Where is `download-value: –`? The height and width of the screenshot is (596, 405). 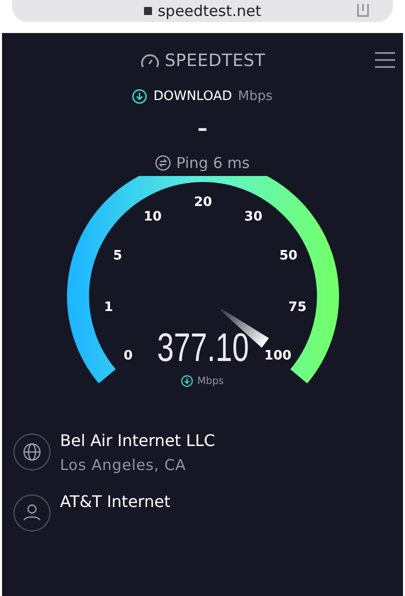
download-value: – is located at coordinates (202, 128).